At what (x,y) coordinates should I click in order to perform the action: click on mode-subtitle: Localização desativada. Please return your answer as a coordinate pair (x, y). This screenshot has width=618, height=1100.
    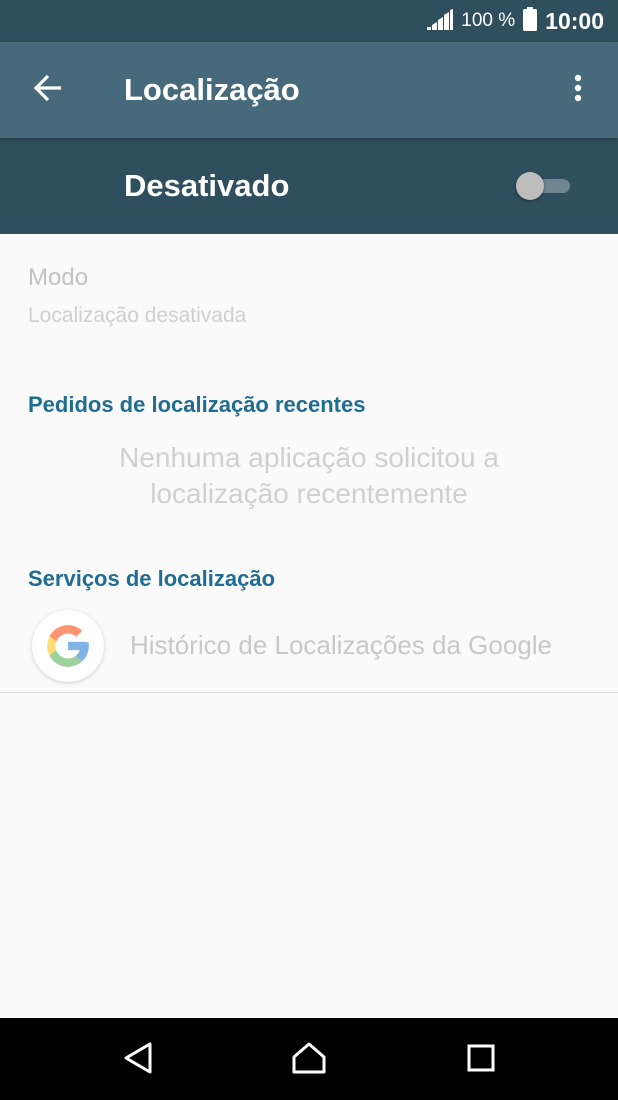
    Looking at the image, I should click on (137, 315).